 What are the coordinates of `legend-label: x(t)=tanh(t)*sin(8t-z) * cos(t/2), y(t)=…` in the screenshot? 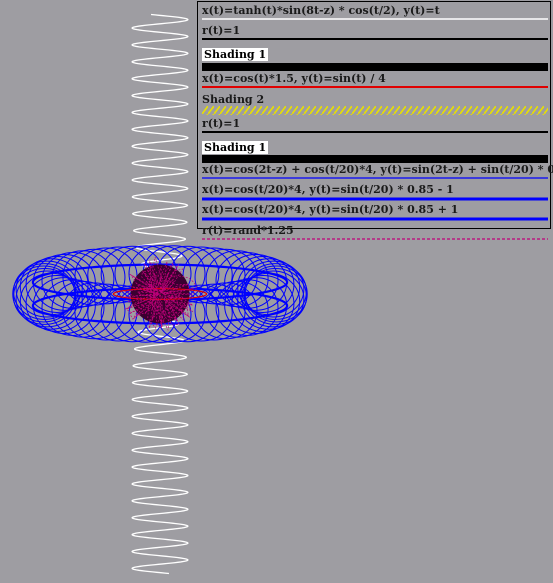 It's located at (321, 10).